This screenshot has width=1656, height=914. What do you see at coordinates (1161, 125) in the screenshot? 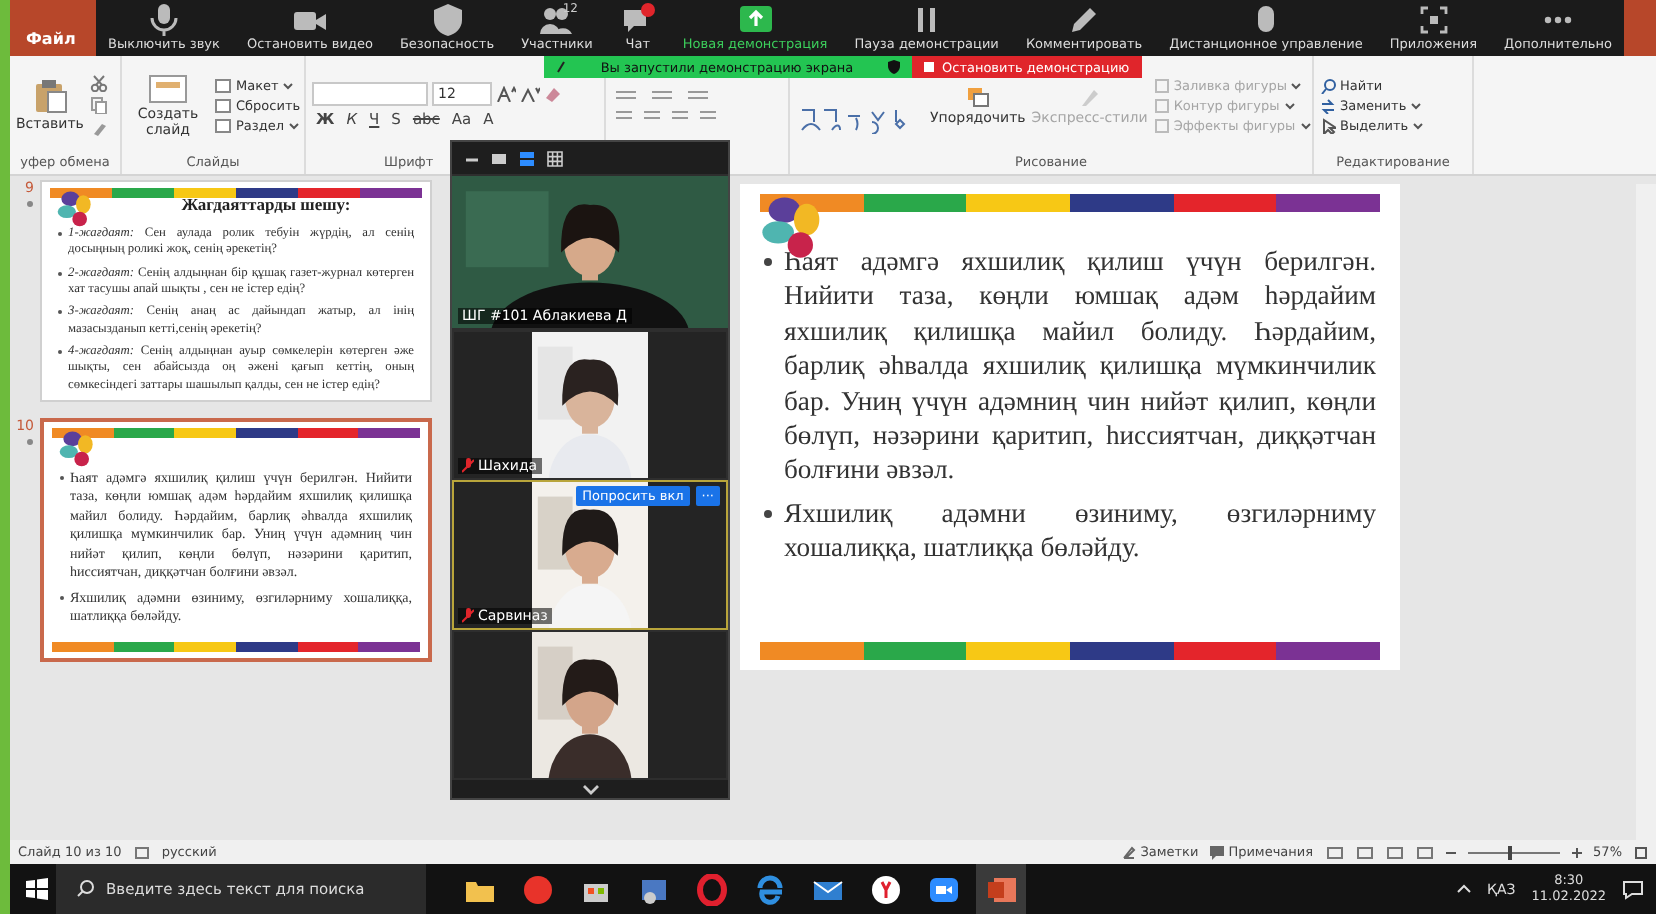
I see `effects-icon` at bounding box center [1161, 125].